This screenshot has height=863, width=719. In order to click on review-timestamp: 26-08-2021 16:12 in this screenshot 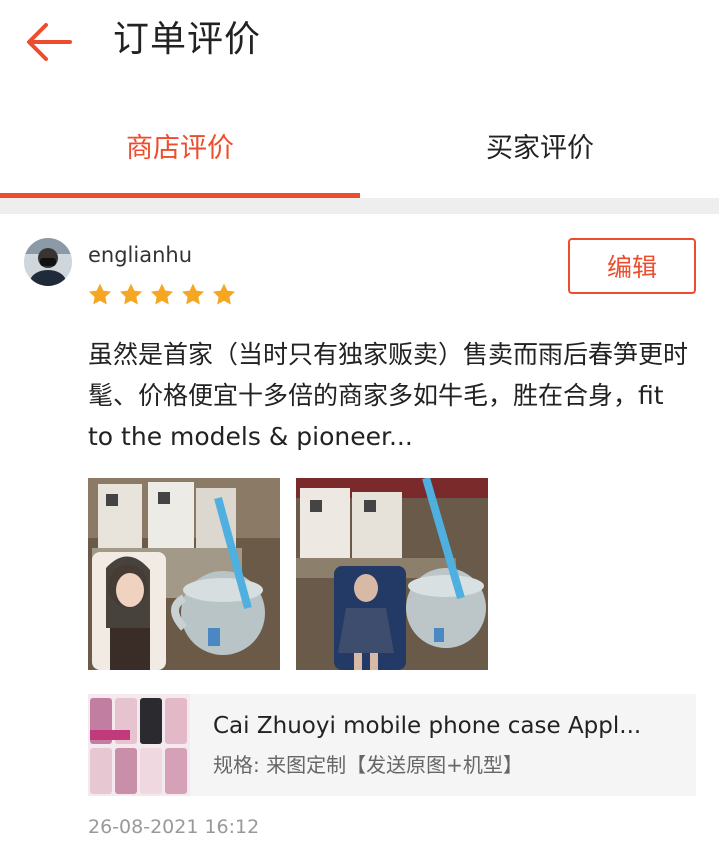, I will do `click(174, 827)`.